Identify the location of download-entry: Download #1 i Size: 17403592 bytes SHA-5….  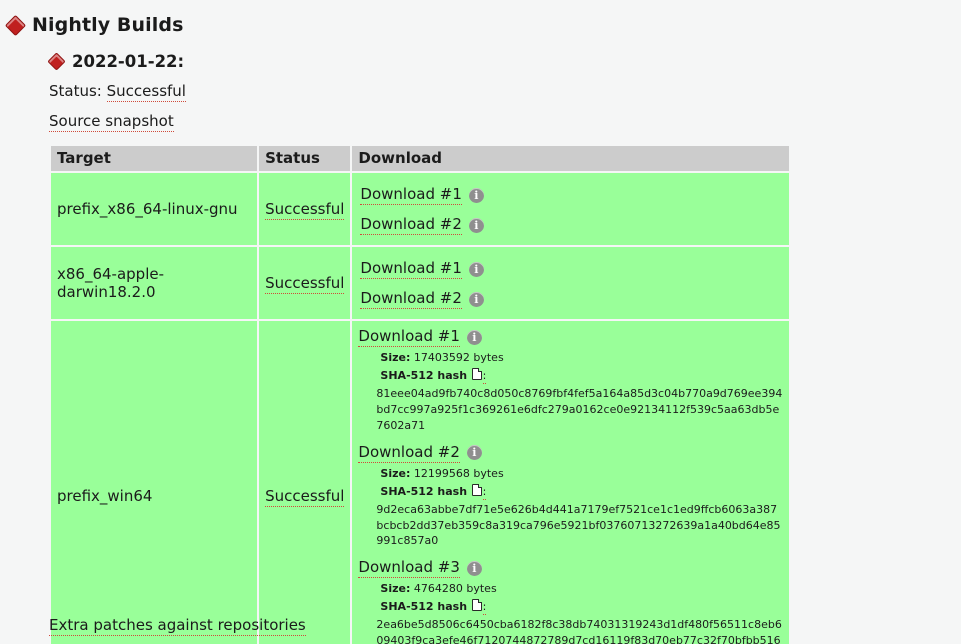
(570, 380).